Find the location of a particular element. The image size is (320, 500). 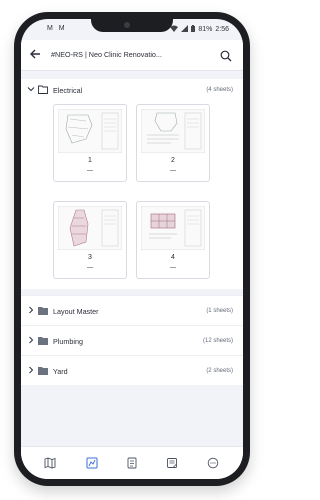

sheet-card-2: 2 is located at coordinates (173, 143).